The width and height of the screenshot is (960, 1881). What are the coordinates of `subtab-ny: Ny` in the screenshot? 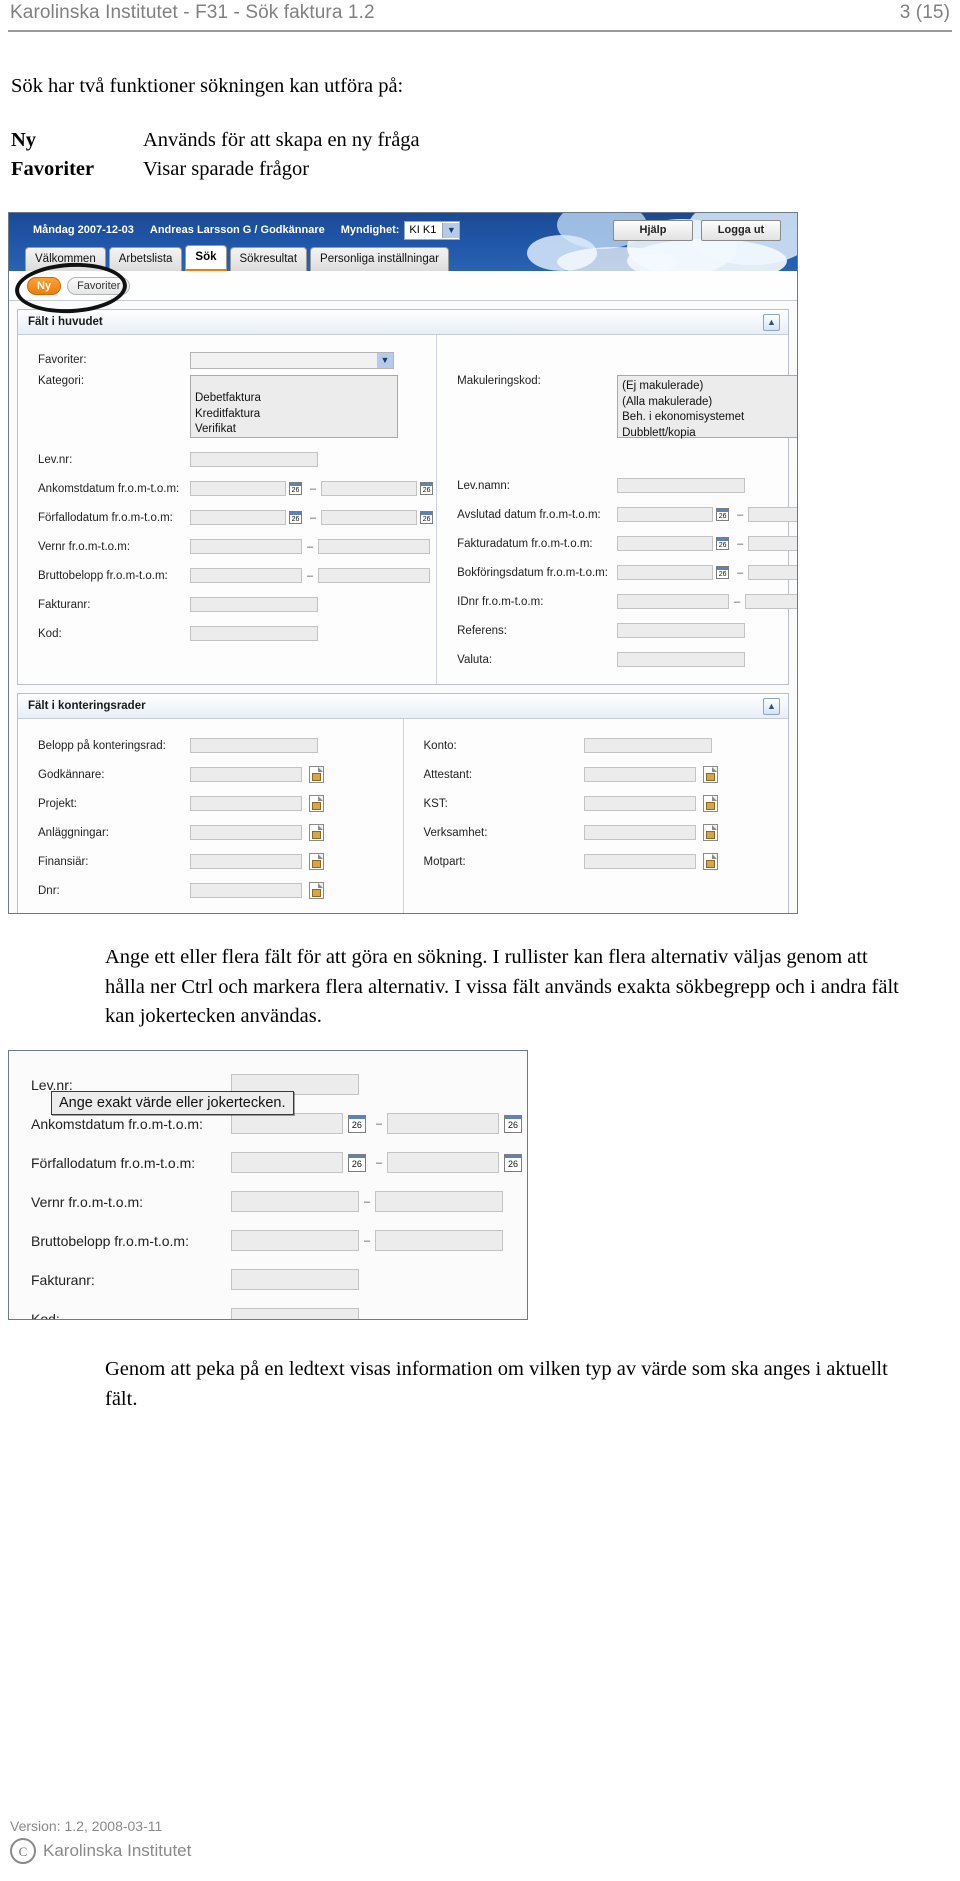 It's located at (44, 285).